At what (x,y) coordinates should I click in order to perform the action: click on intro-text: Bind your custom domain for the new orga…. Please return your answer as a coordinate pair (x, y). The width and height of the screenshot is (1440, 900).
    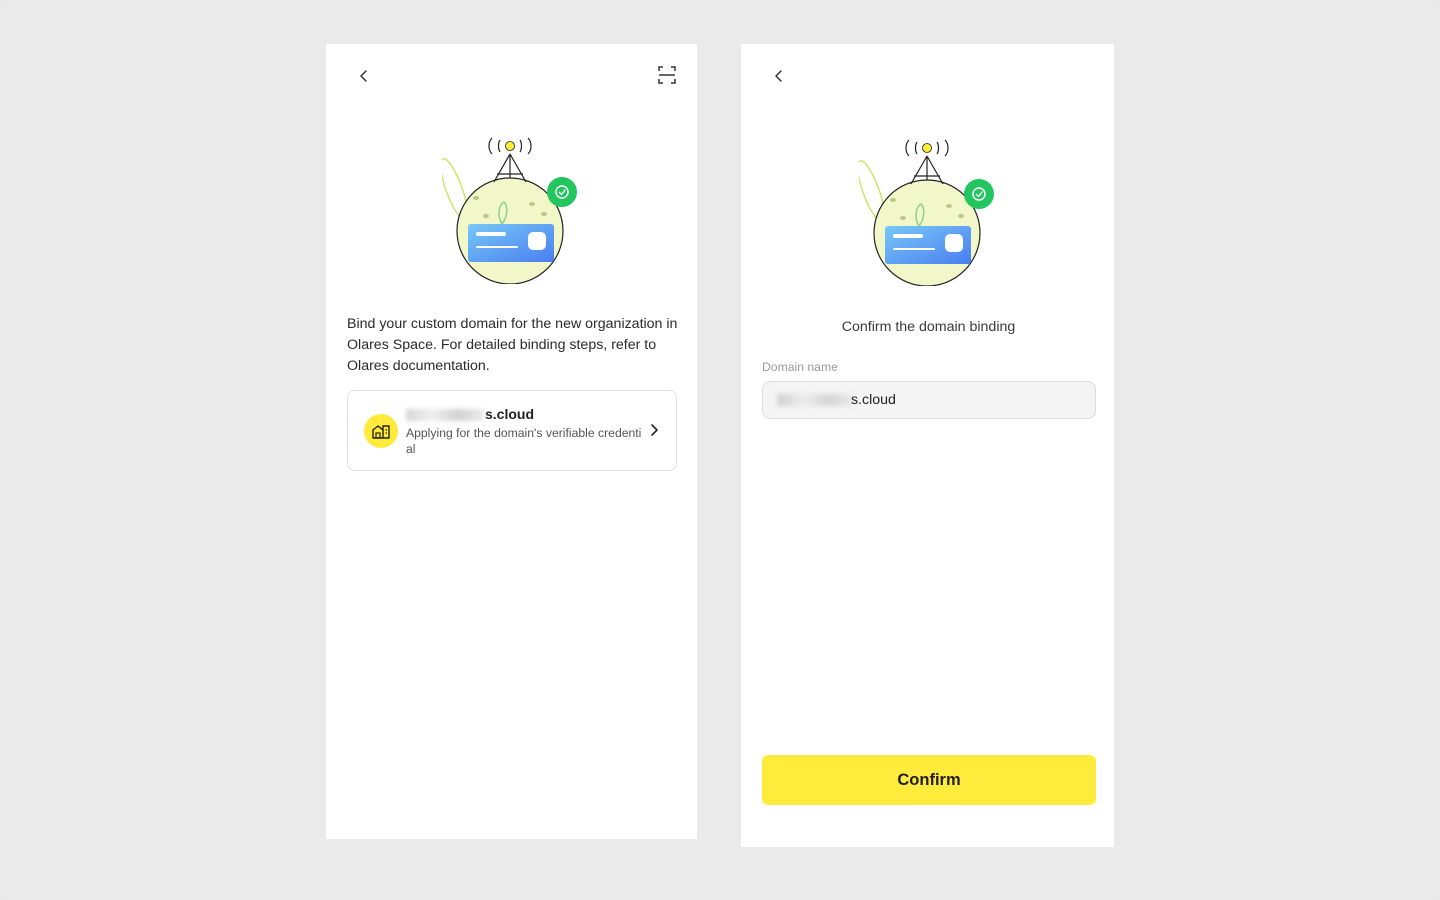
    Looking at the image, I should click on (512, 345).